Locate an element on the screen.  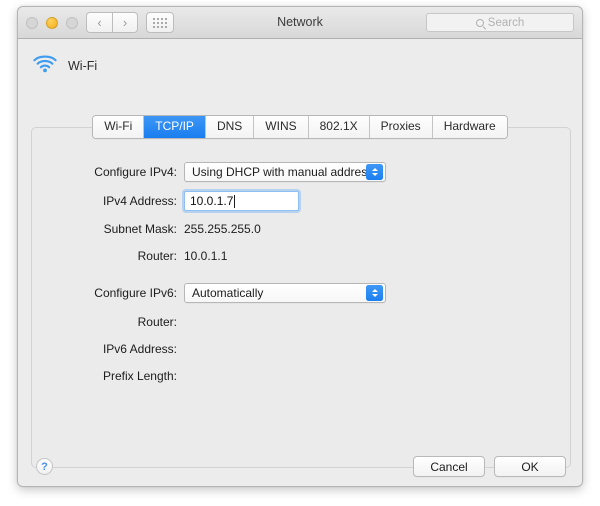
configure-ipv4-select: Using DHCP with manual address is located at coordinates (285, 172).